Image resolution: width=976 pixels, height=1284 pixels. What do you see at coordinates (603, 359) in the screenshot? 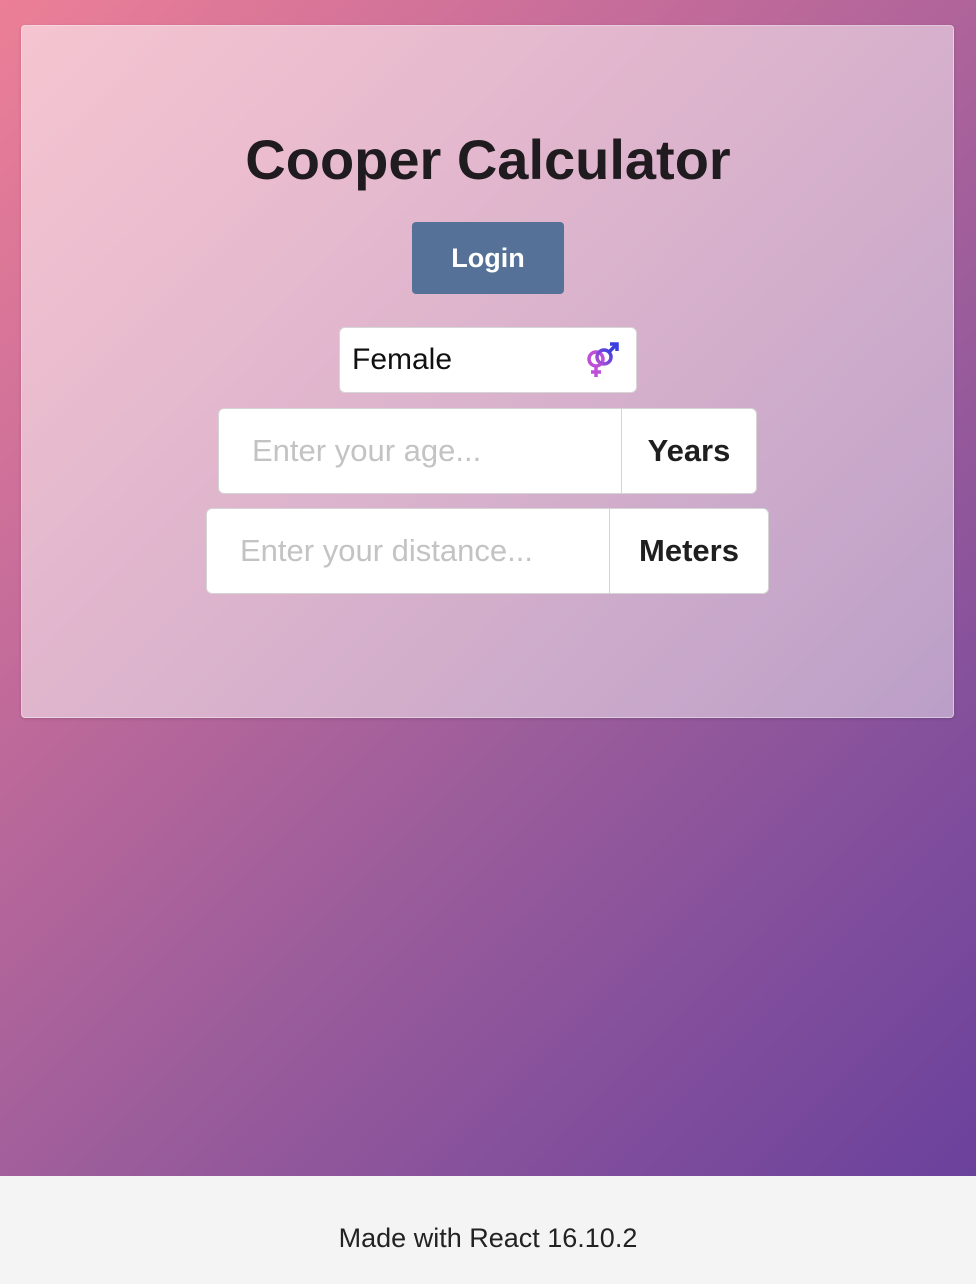
I see `gender-icon` at bounding box center [603, 359].